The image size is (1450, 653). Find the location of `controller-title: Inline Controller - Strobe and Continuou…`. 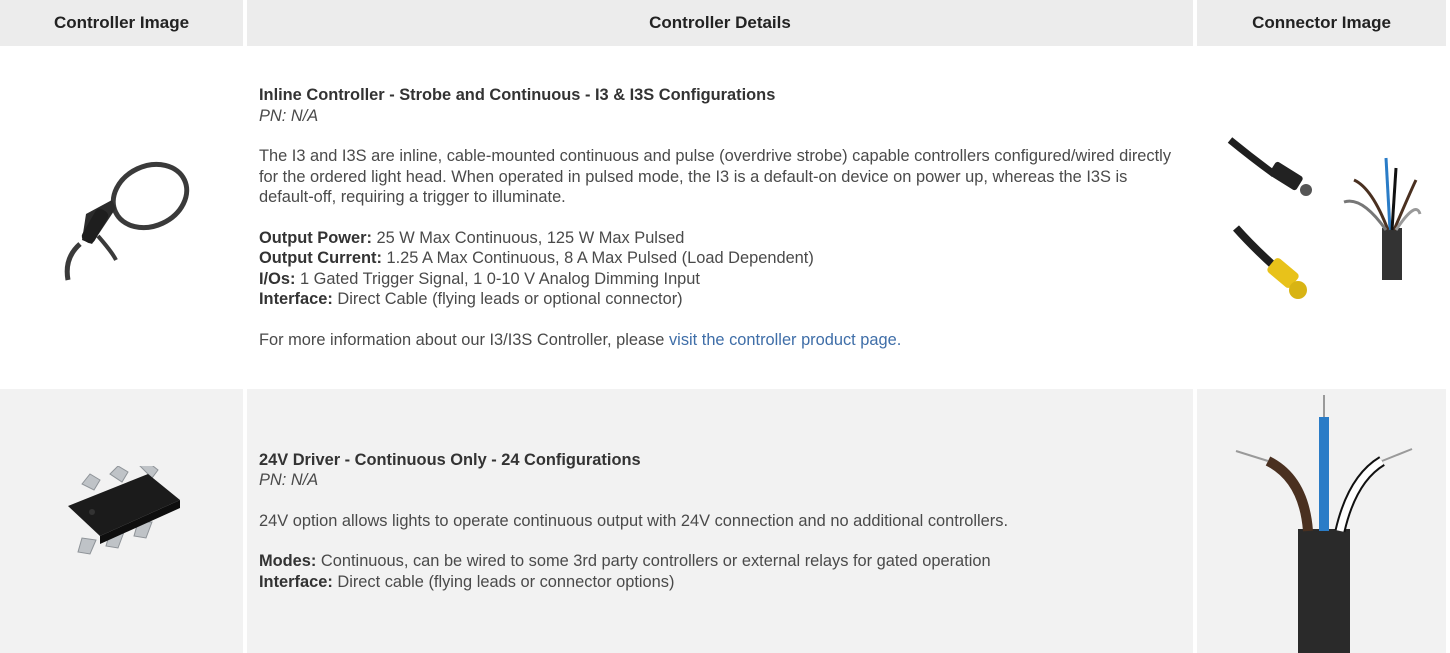

controller-title: Inline Controller - Strobe and Continuou… is located at coordinates (517, 95).